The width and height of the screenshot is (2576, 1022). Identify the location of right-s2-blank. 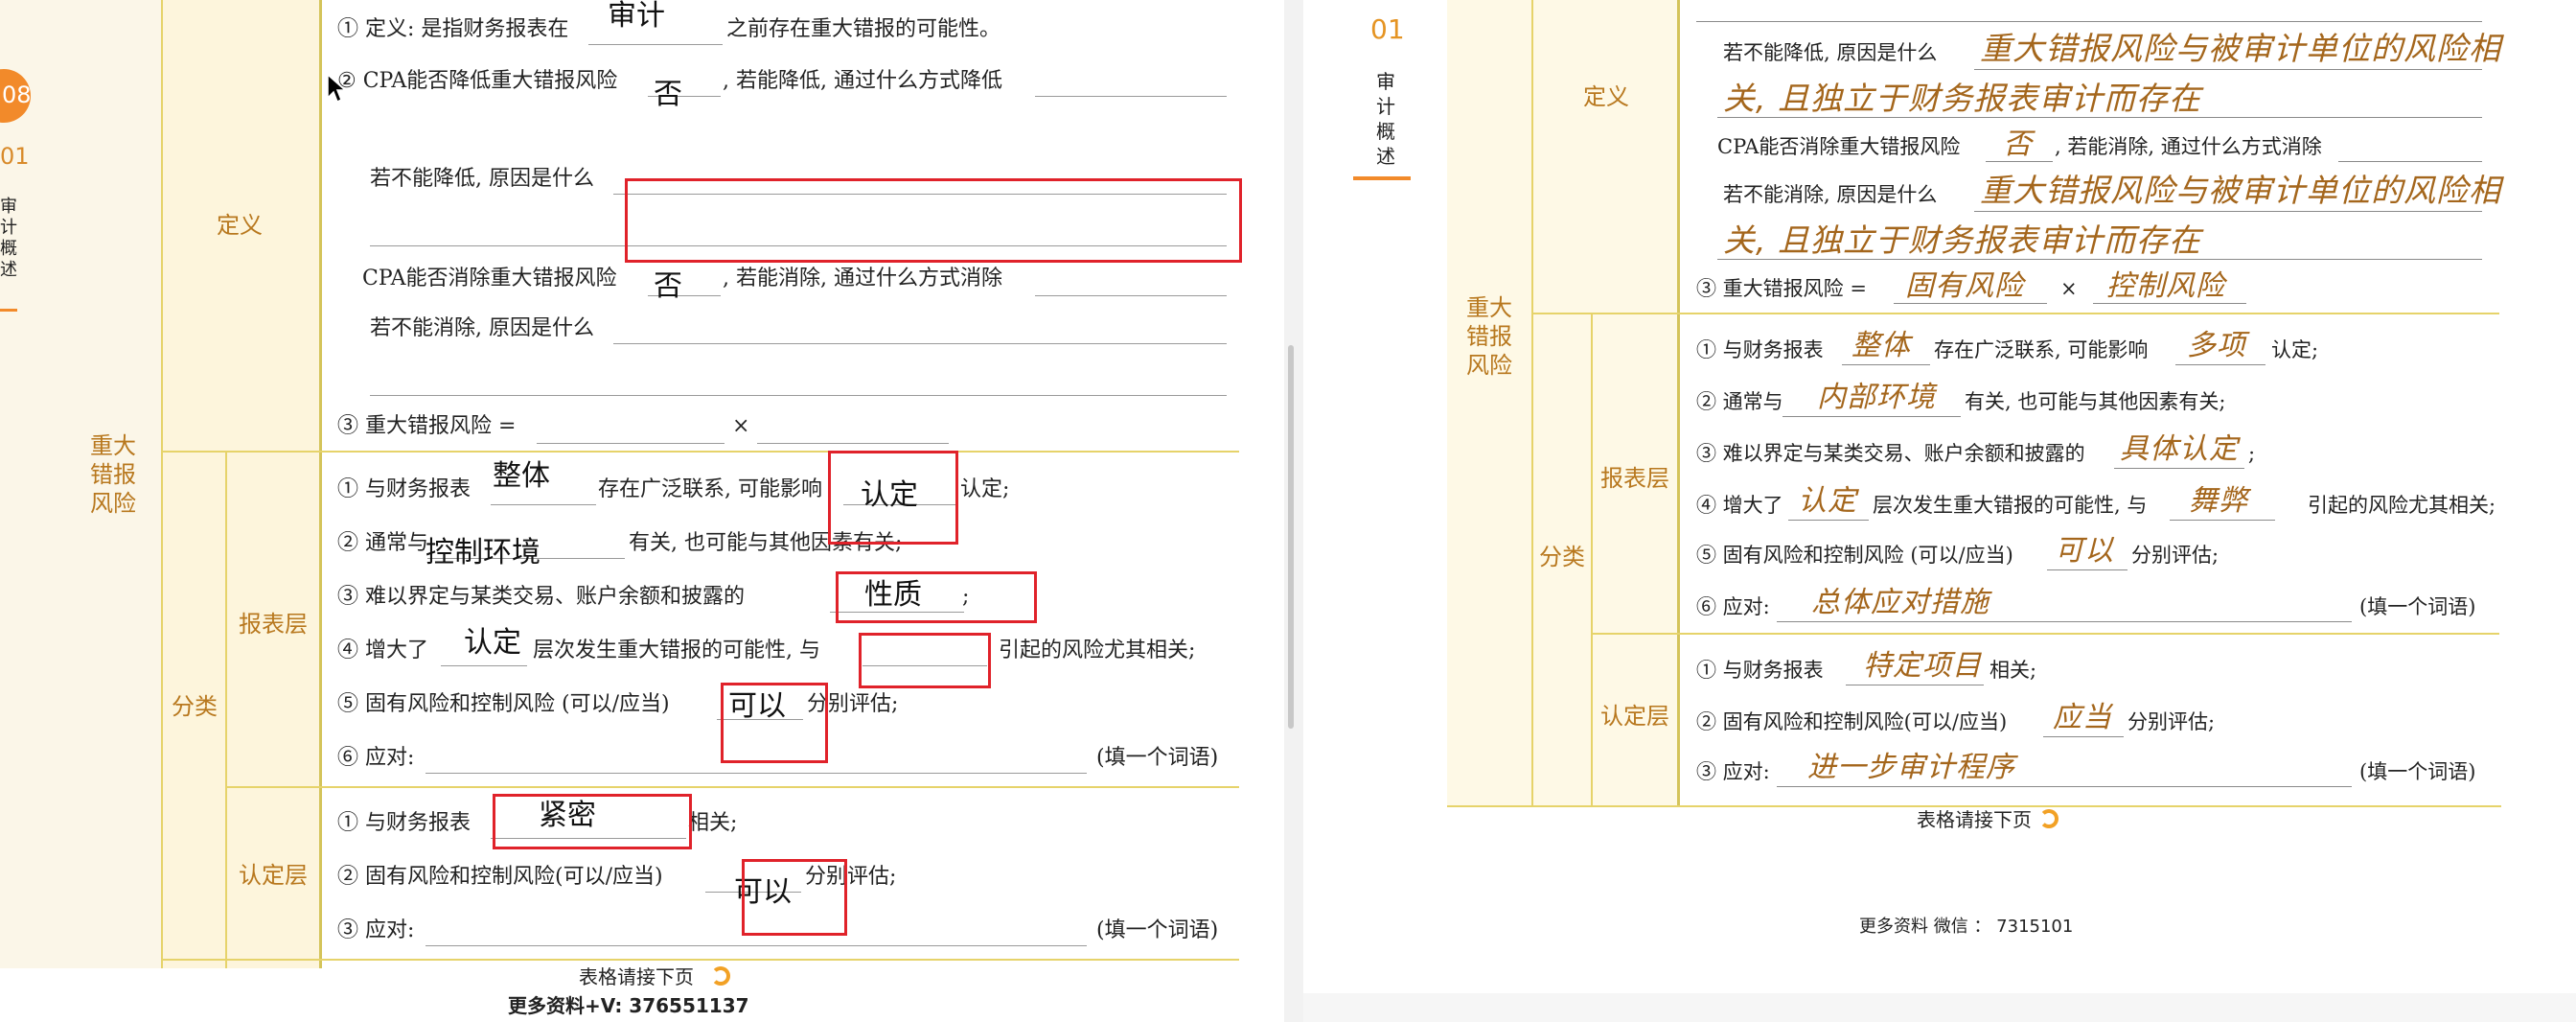
(1871, 416).